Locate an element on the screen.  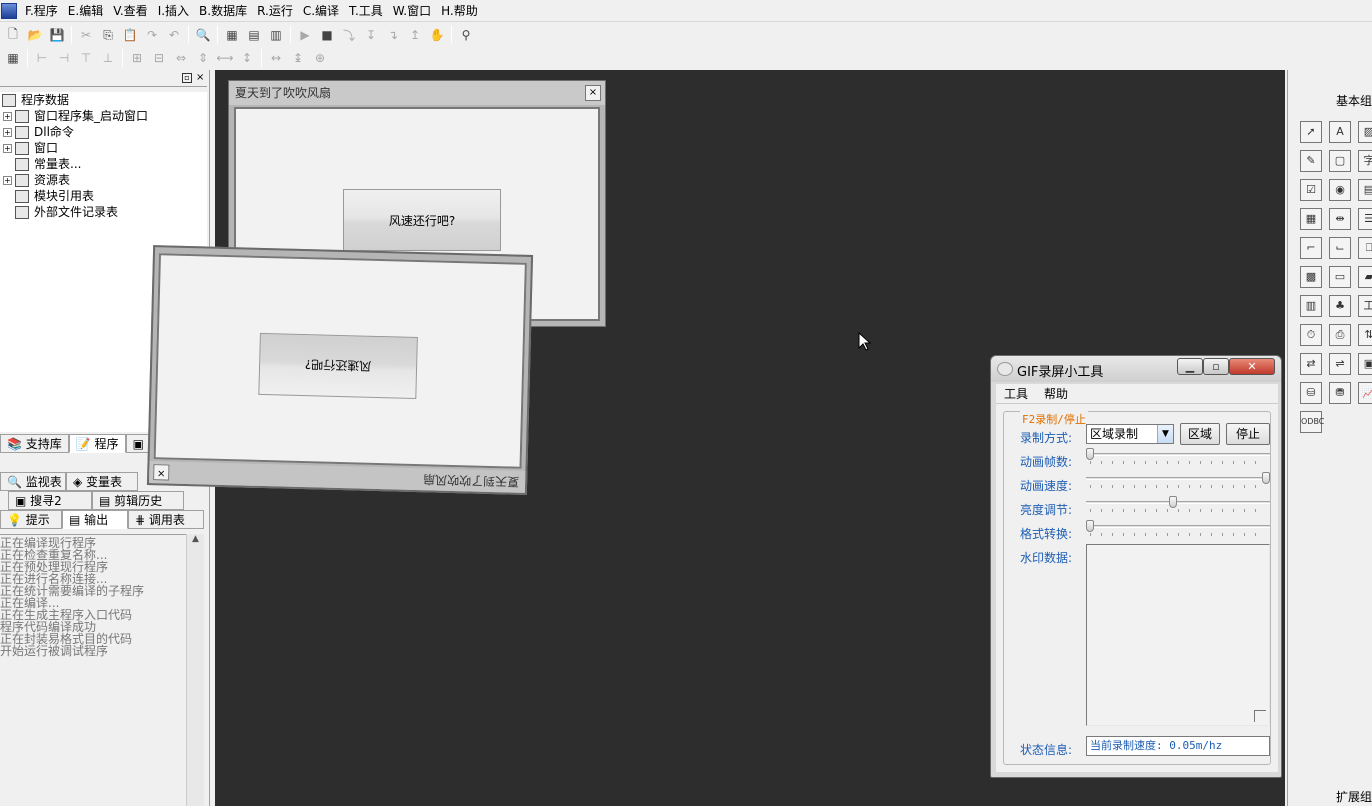
stop-button: 停止 is located at coordinates (1248, 434).